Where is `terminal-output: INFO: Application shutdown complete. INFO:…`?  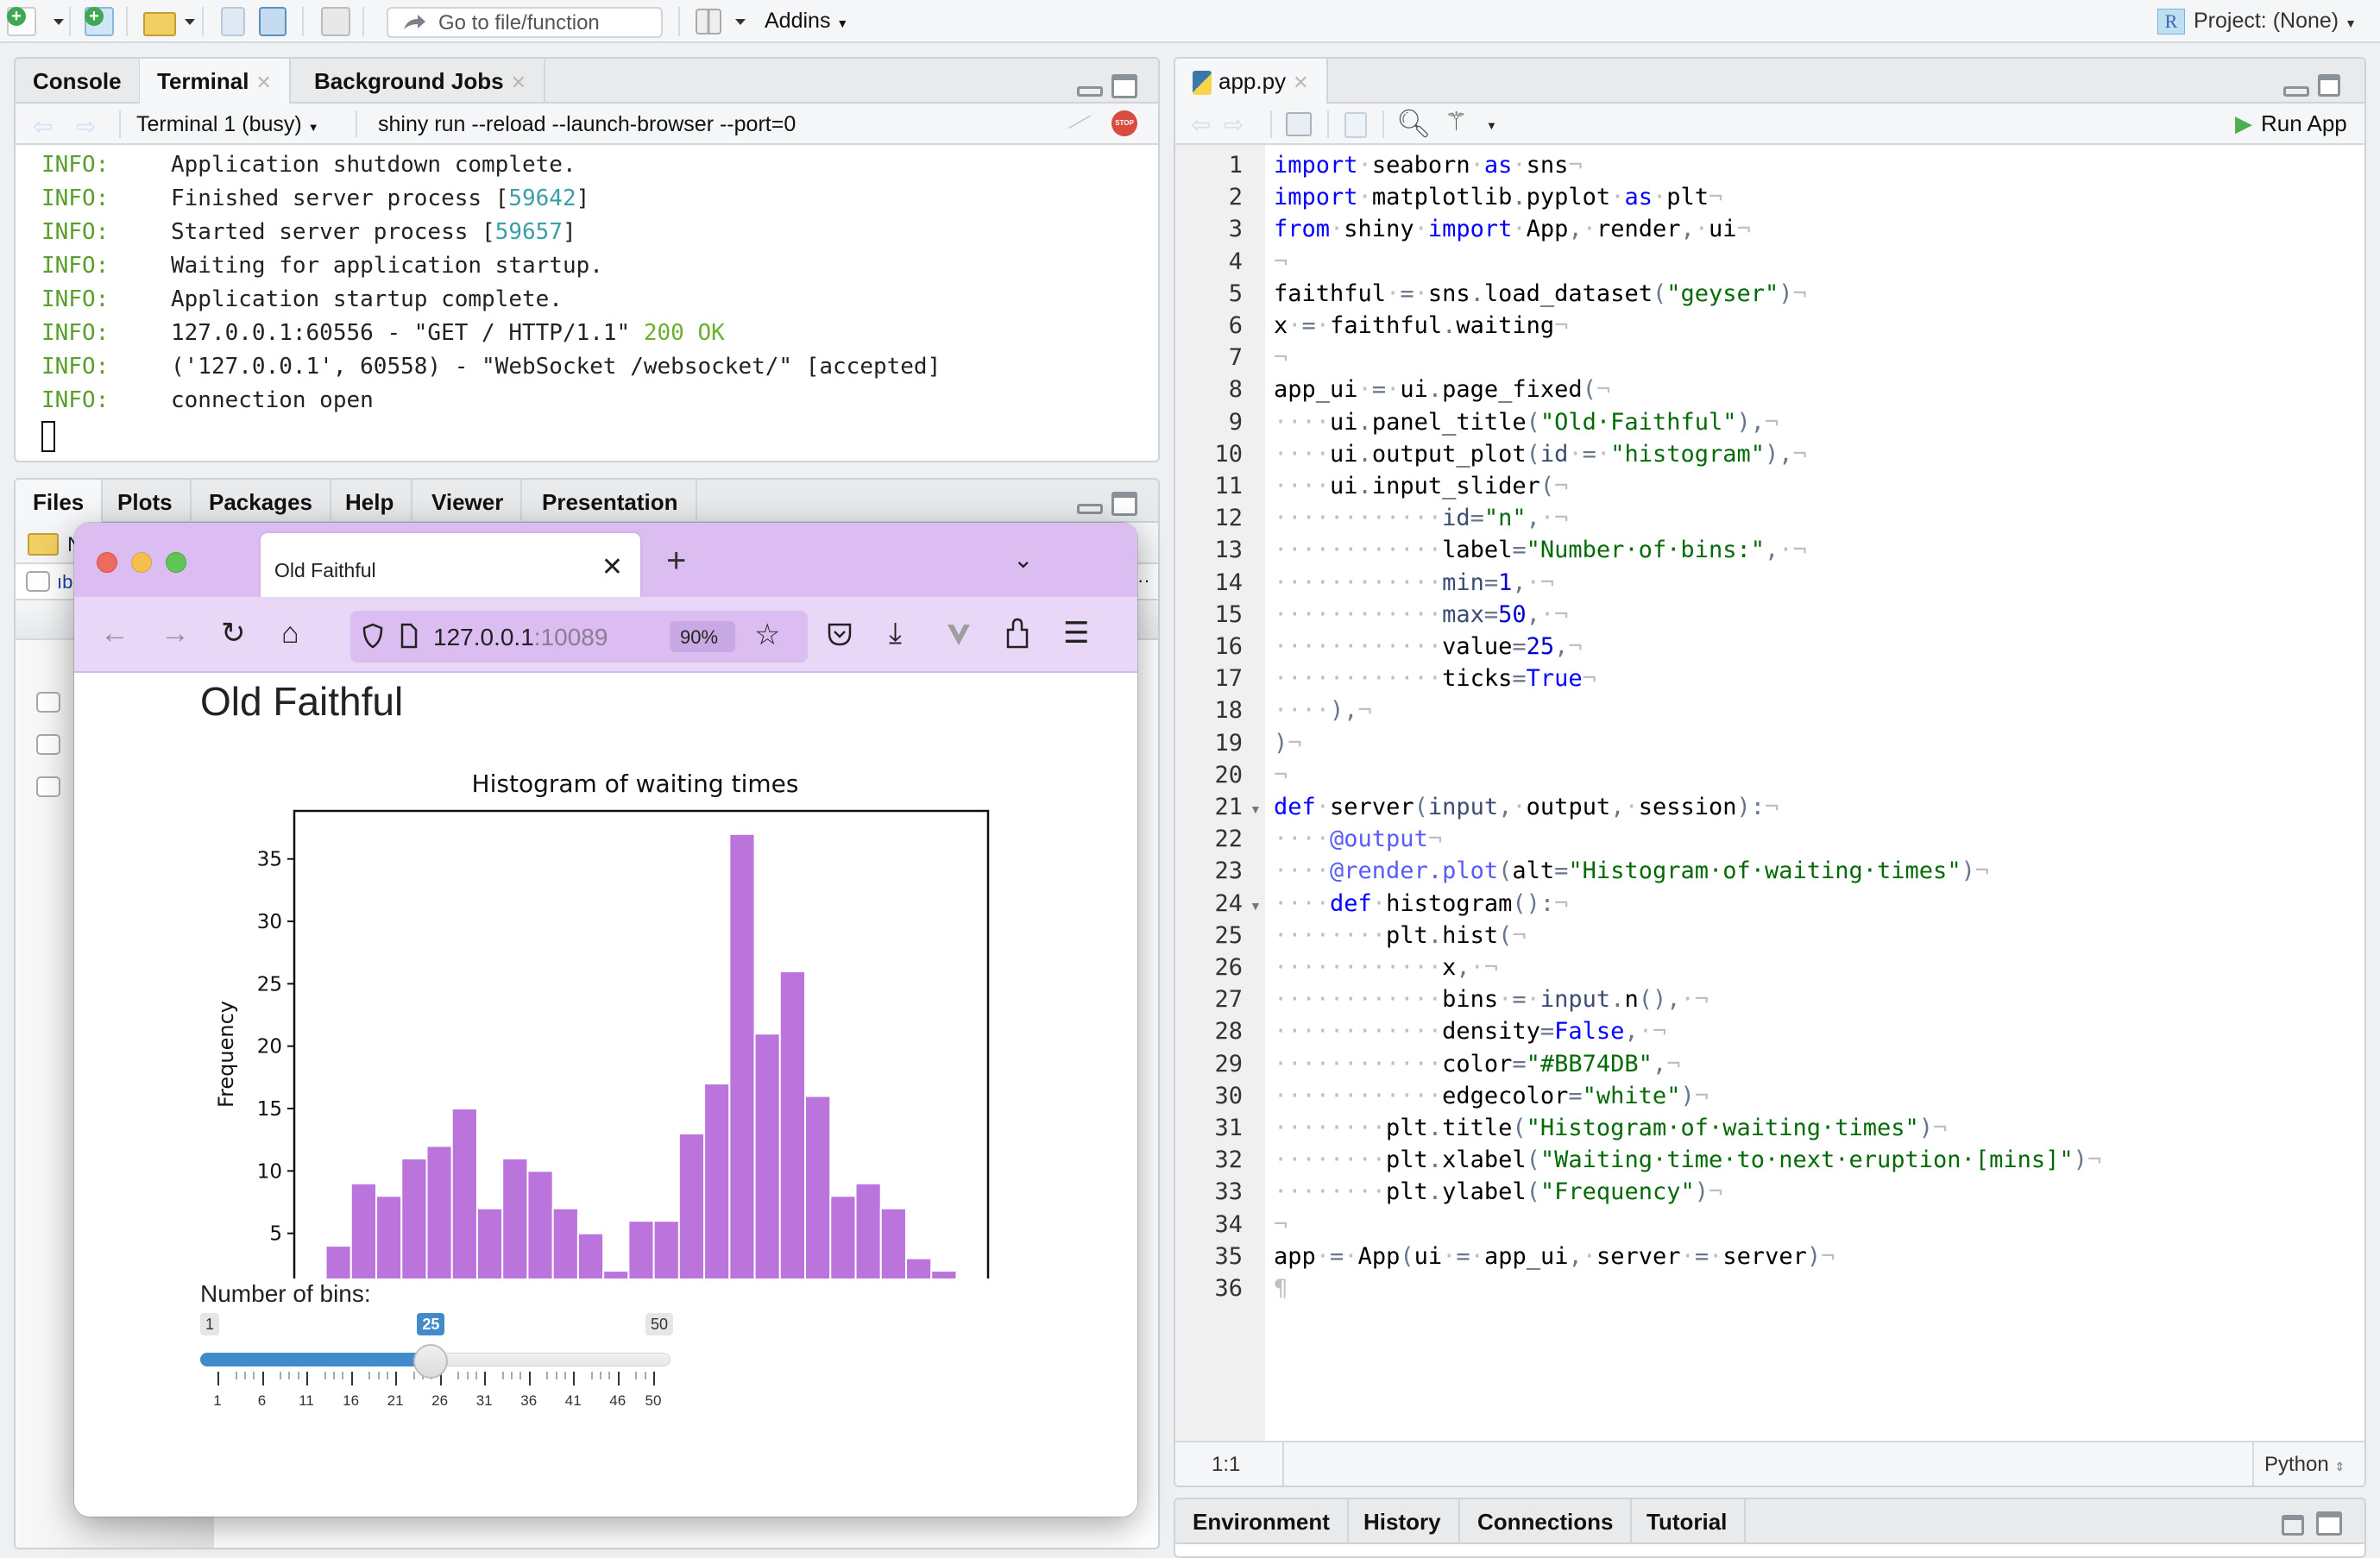 terminal-output: INFO: Application shutdown complete. INFO:… is located at coordinates (491, 300).